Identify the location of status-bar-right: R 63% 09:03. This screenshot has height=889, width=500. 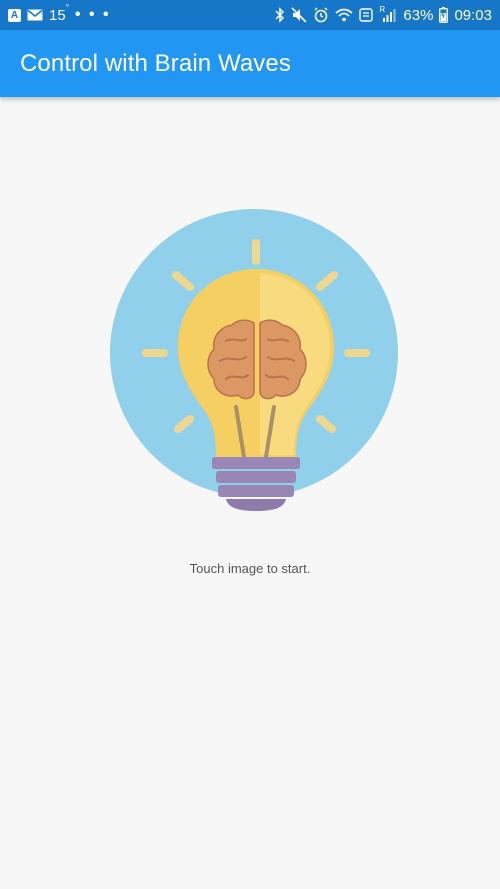
(383, 14).